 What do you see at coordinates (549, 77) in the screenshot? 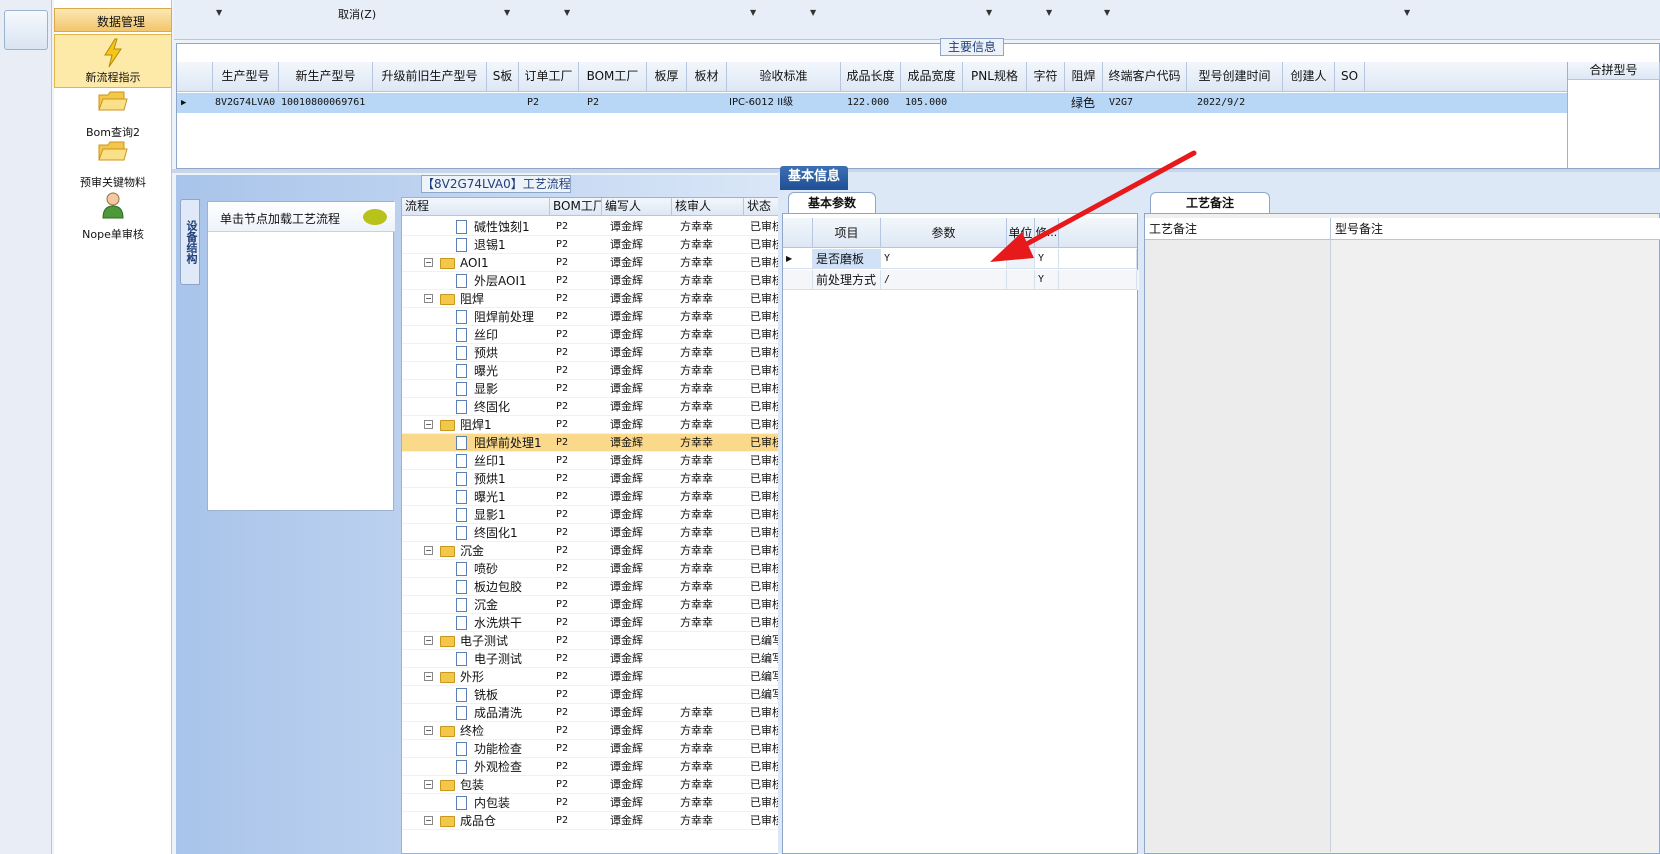
I see `column-header: 订单工厂` at bounding box center [549, 77].